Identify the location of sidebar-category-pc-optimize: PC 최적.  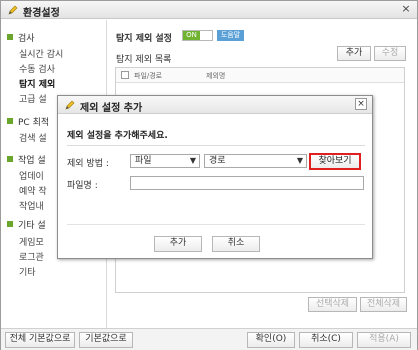
(28, 121).